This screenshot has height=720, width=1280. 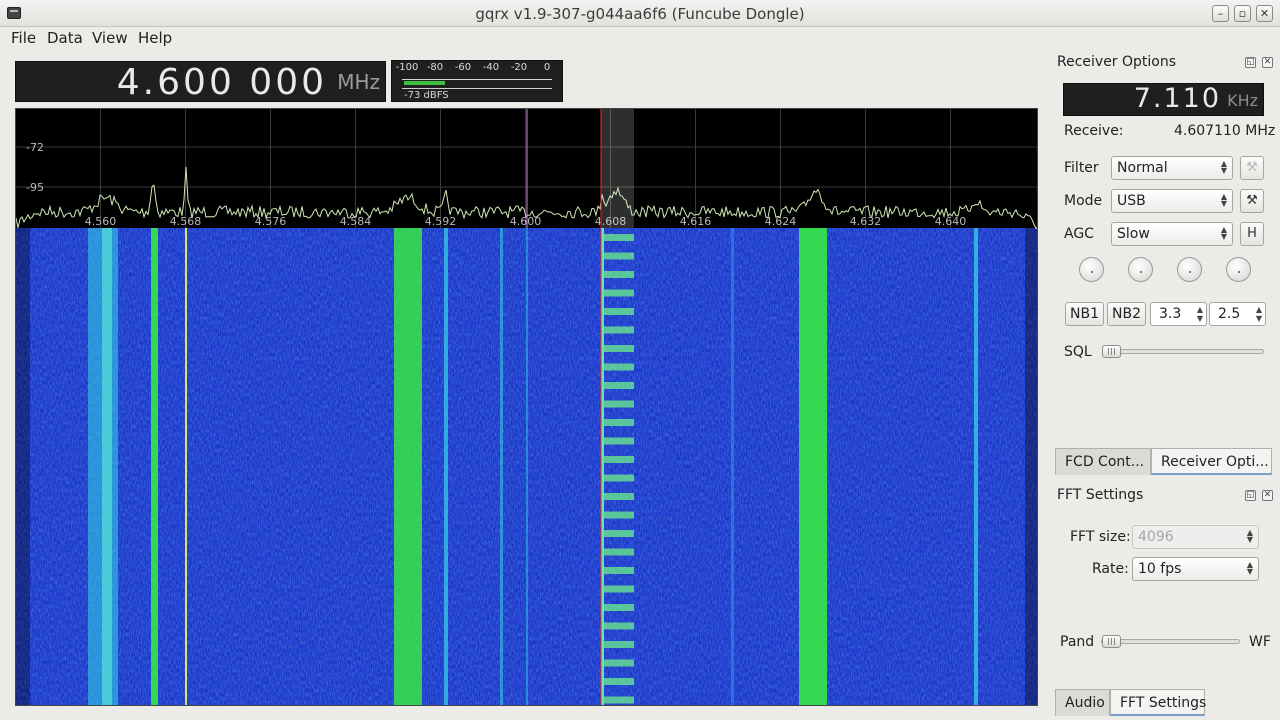 What do you see at coordinates (1178, 314) in the screenshot?
I see `nb1-threshold-spinbox: 3.3 ▲ ▼` at bounding box center [1178, 314].